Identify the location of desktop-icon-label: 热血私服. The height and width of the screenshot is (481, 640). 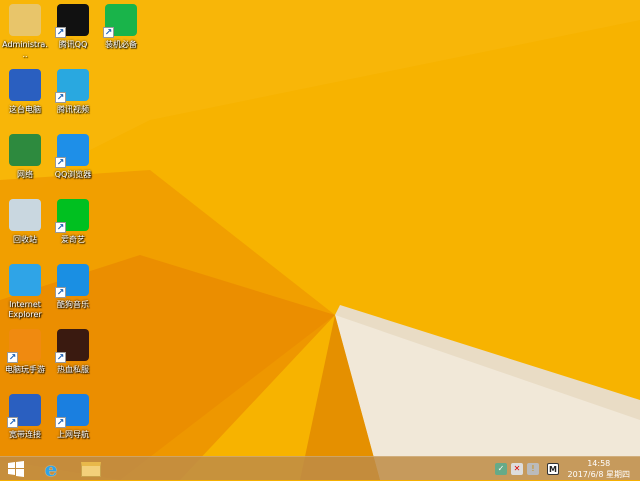
(73, 369).